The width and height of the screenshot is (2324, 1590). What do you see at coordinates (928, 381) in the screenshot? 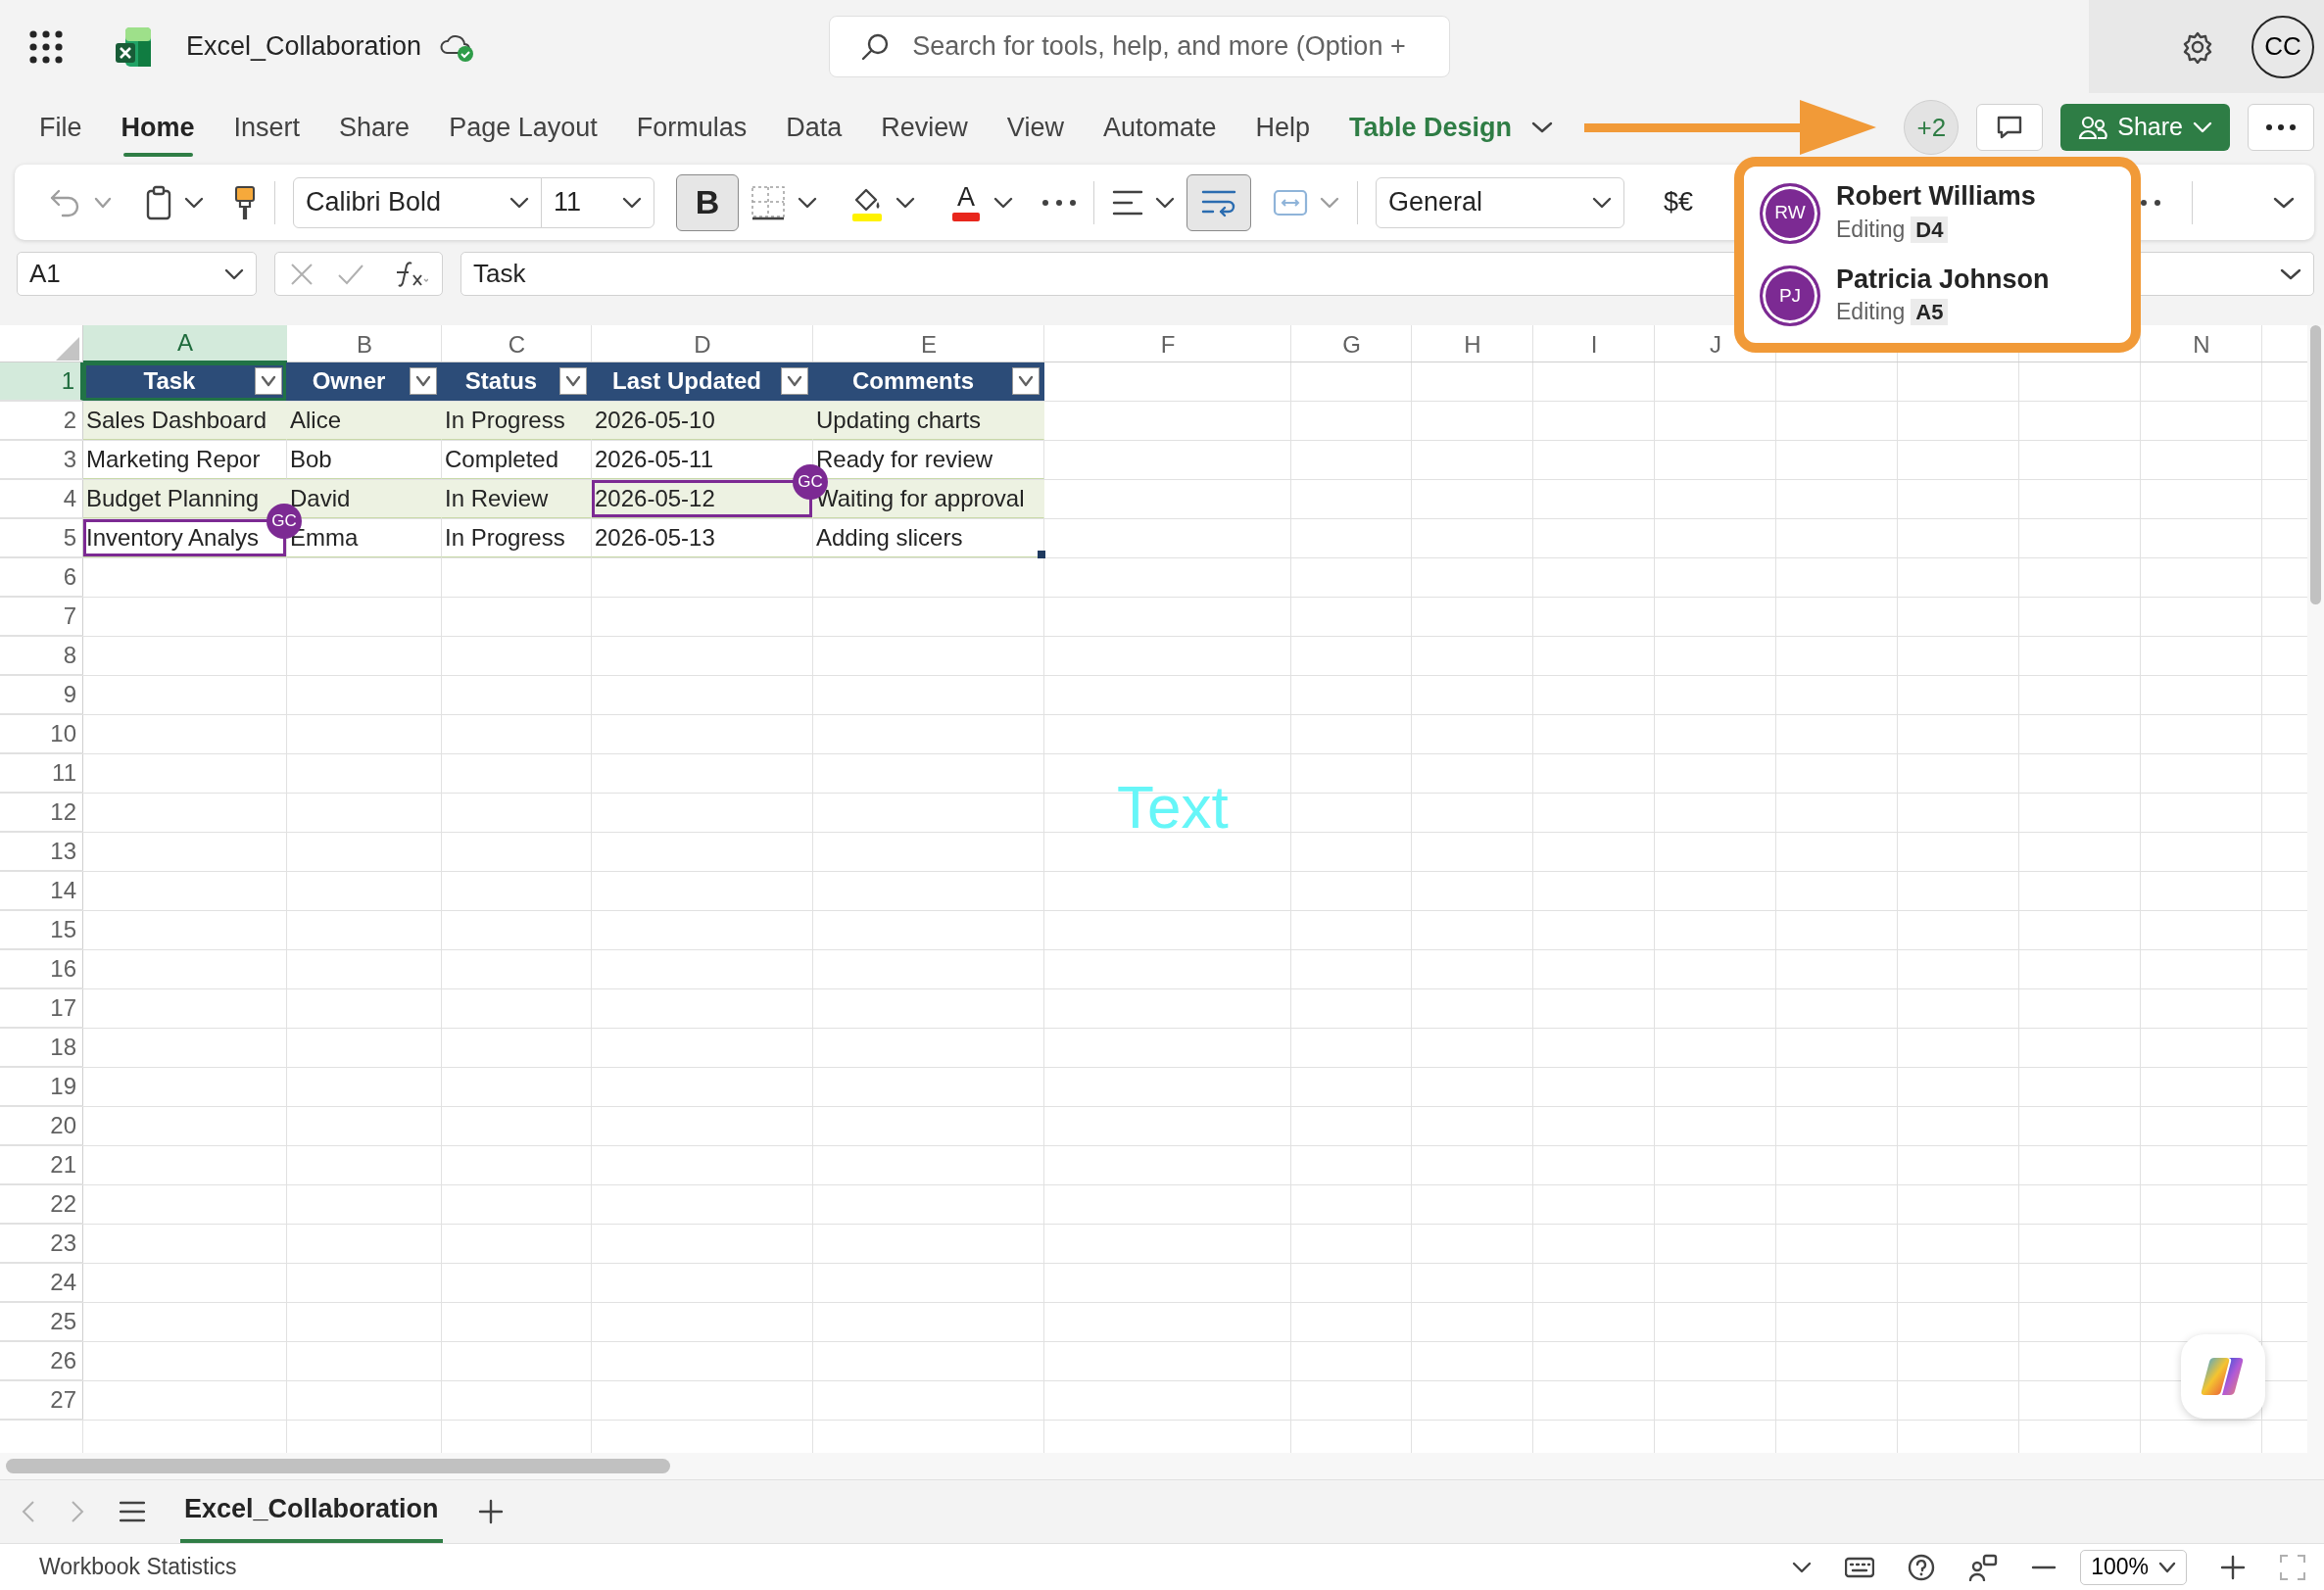
I see `table-header-cell: Comments` at bounding box center [928, 381].